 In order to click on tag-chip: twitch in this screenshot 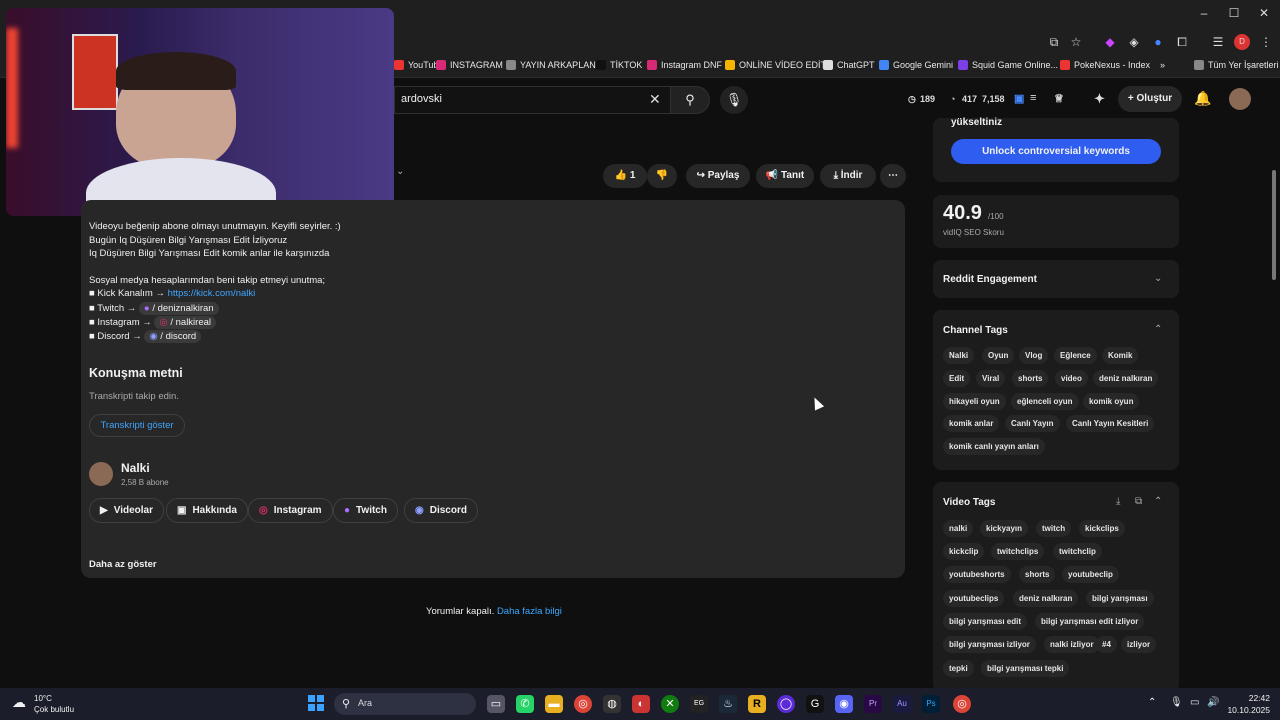, I will do `click(1054, 528)`.